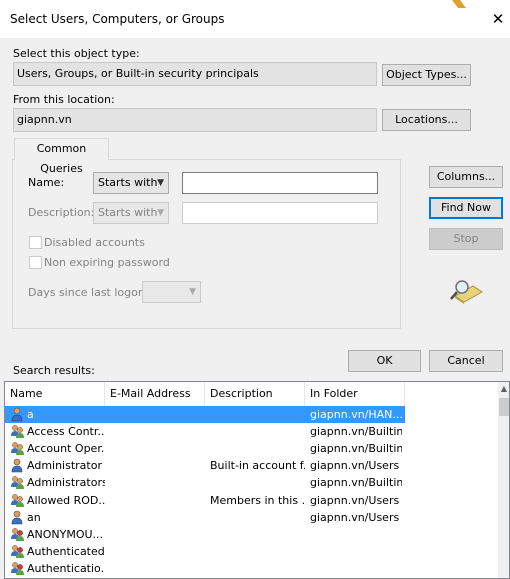 This screenshot has height=579, width=510. Describe the element at coordinates (205, 448) in the screenshot. I see `table-row: Account Oper... giapnn.vn/Builtin` at that location.